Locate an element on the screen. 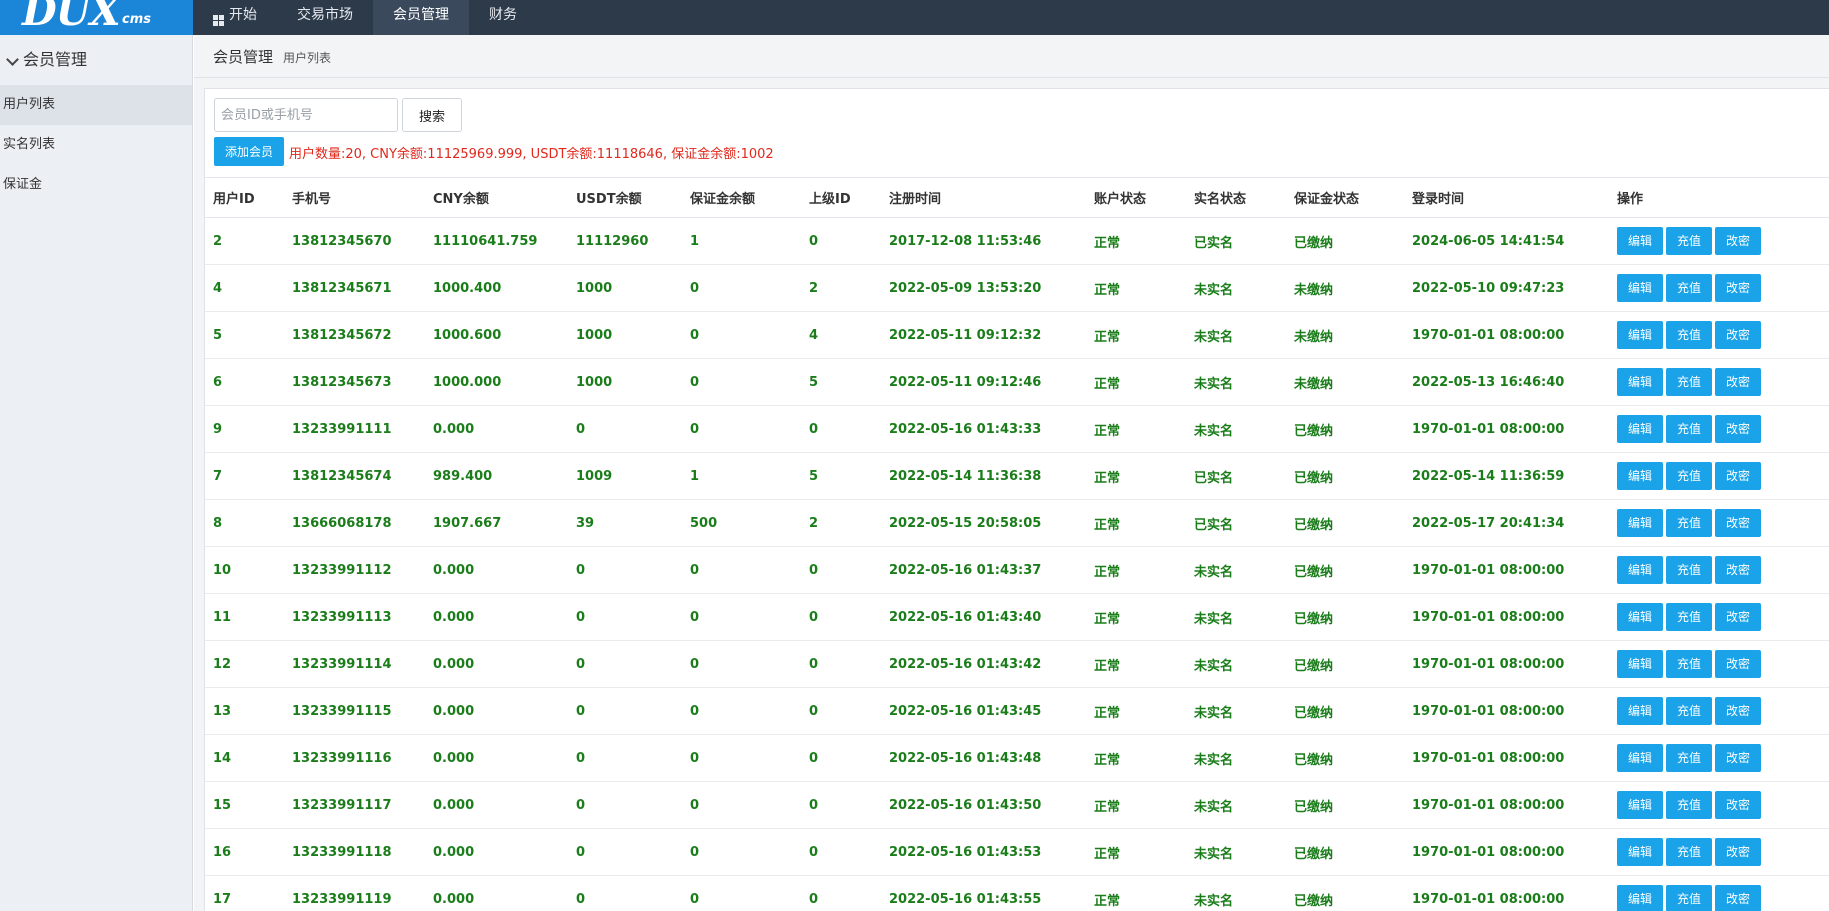 Image resolution: width=1829 pixels, height=911 pixels. add-member-button: 添加会员 is located at coordinates (249, 151).